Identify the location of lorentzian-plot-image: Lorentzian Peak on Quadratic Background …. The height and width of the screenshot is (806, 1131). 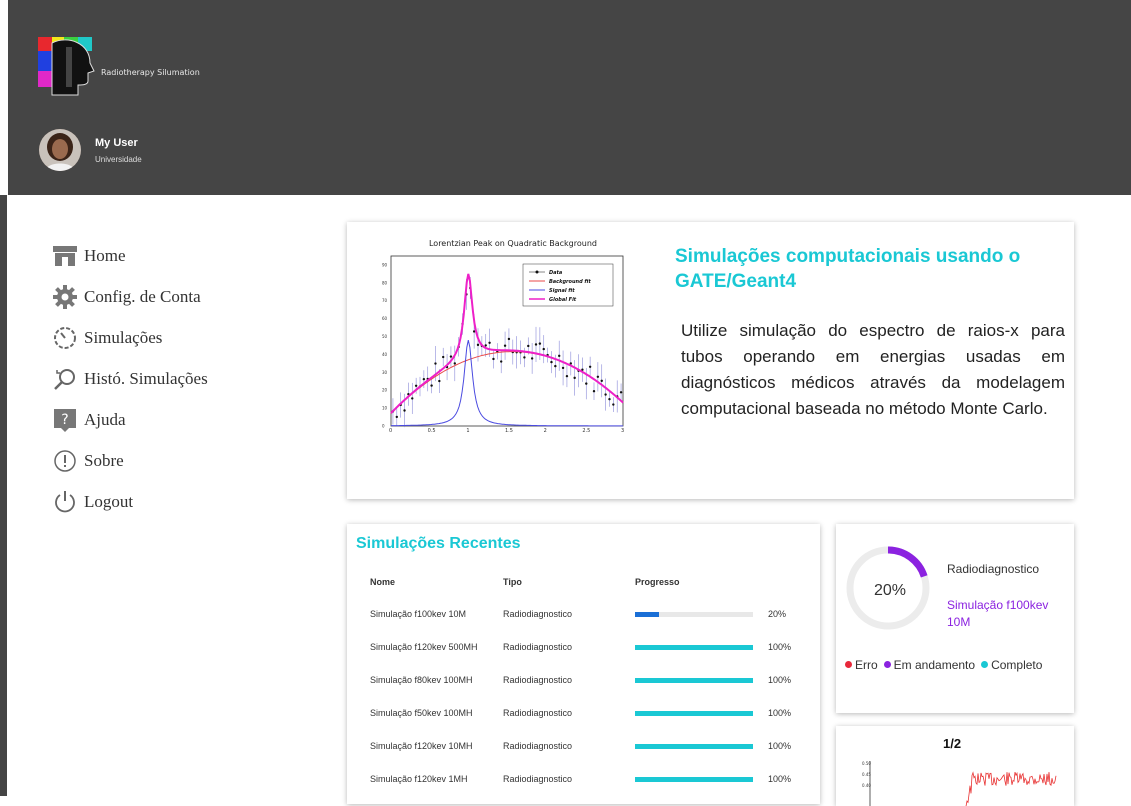
(503, 335).